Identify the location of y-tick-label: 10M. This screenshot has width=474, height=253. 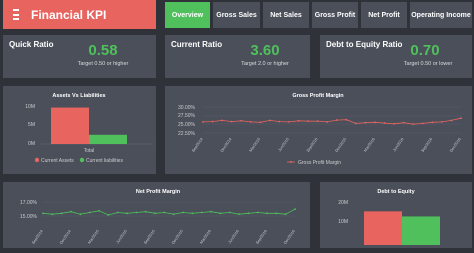
(343, 222).